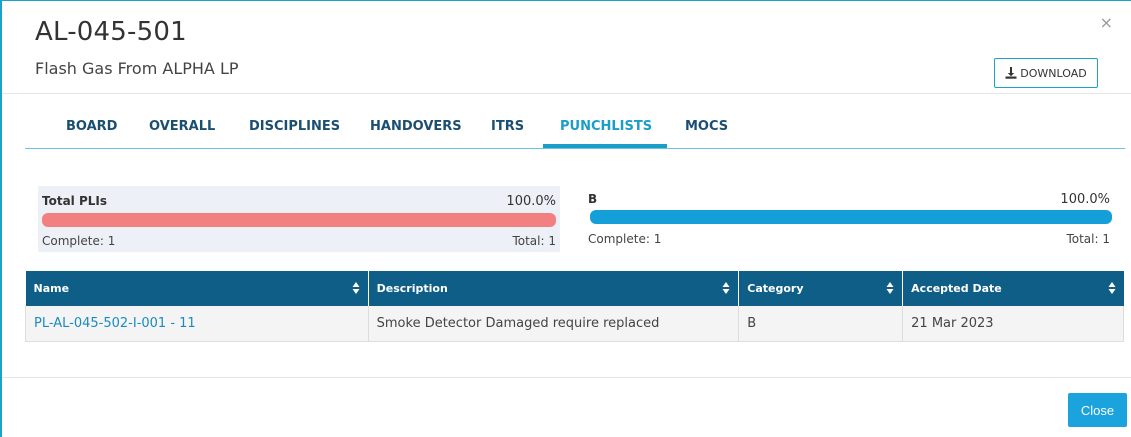  What do you see at coordinates (75, 201) in the screenshot?
I see `stat-label: Total PLIs` at bounding box center [75, 201].